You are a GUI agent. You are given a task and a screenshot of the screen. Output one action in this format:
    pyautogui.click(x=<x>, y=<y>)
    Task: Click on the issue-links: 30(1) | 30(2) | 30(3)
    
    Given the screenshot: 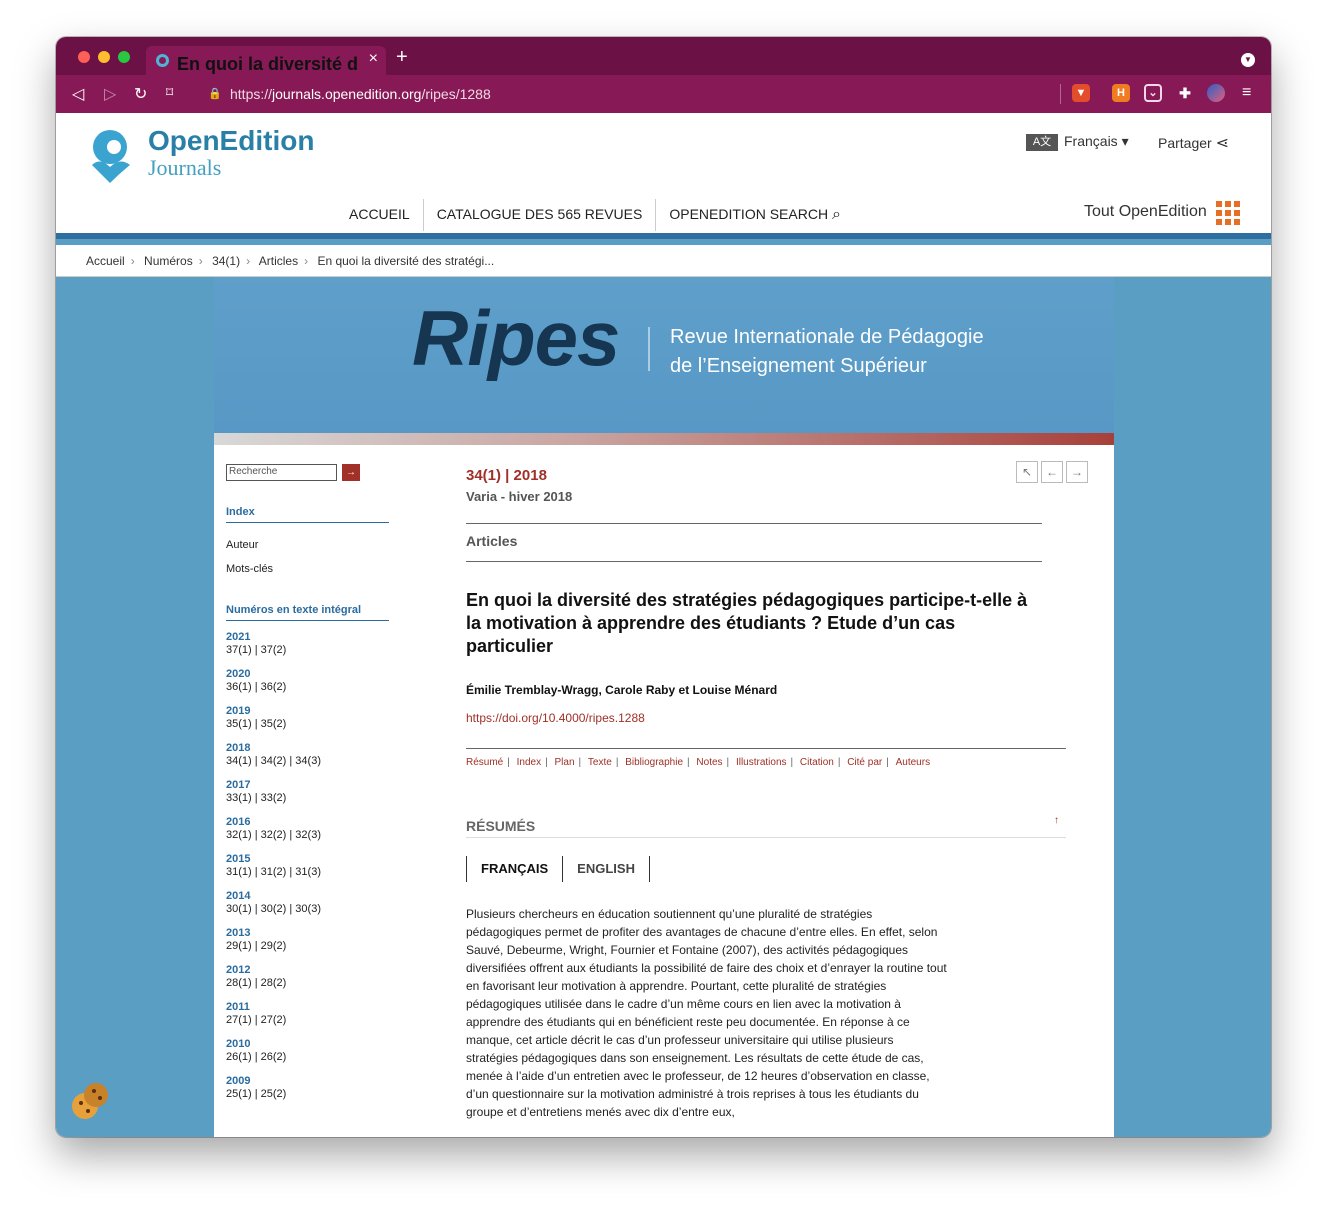 What is the action you would take?
    pyautogui.click(x=311, y=909)
    